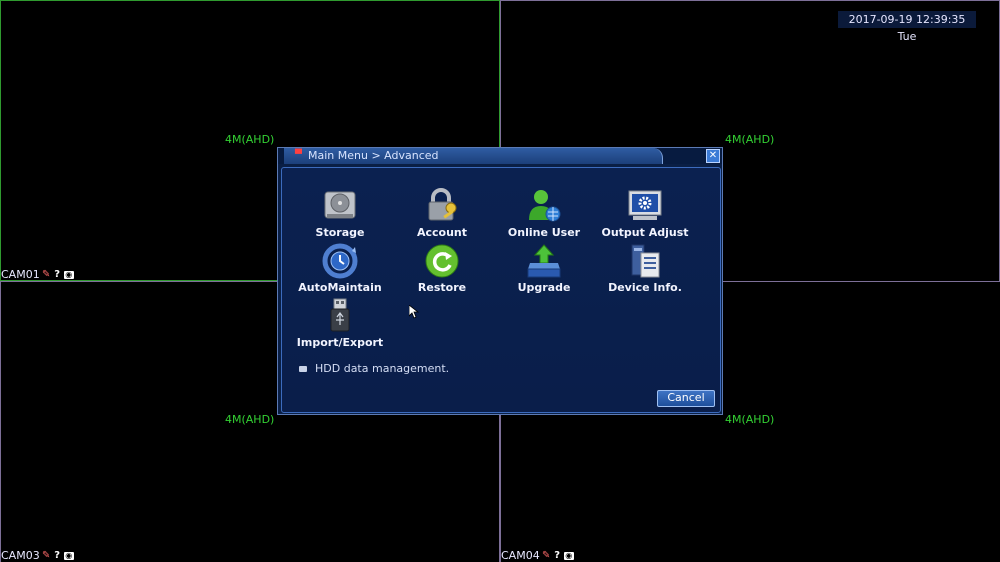  I want to click on menu-item-storage: Storage, so click(340, 213).